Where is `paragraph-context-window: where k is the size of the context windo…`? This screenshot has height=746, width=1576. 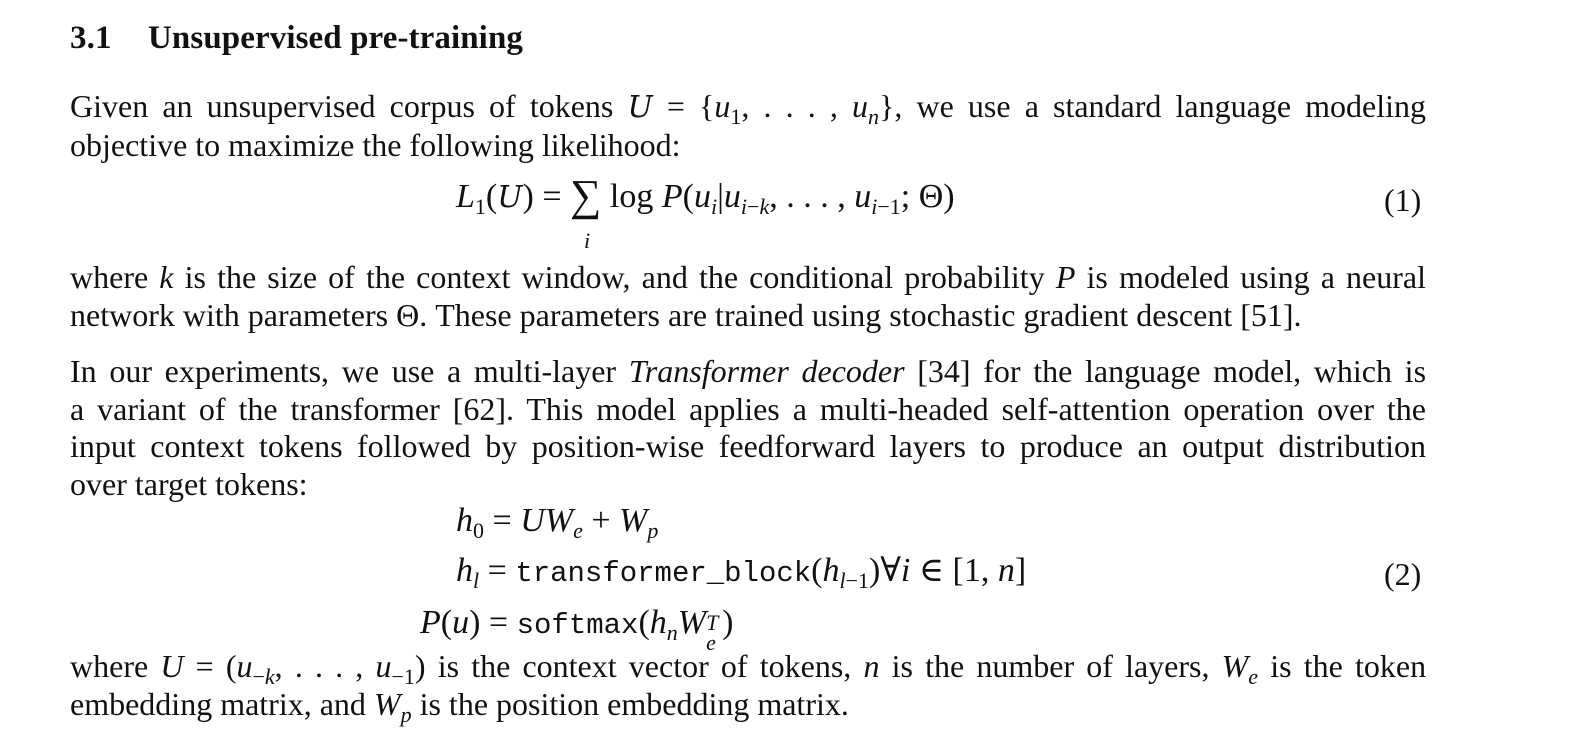 paragraph-context-window: where k is the size of the context windo… is located at coordinates (748, 296).